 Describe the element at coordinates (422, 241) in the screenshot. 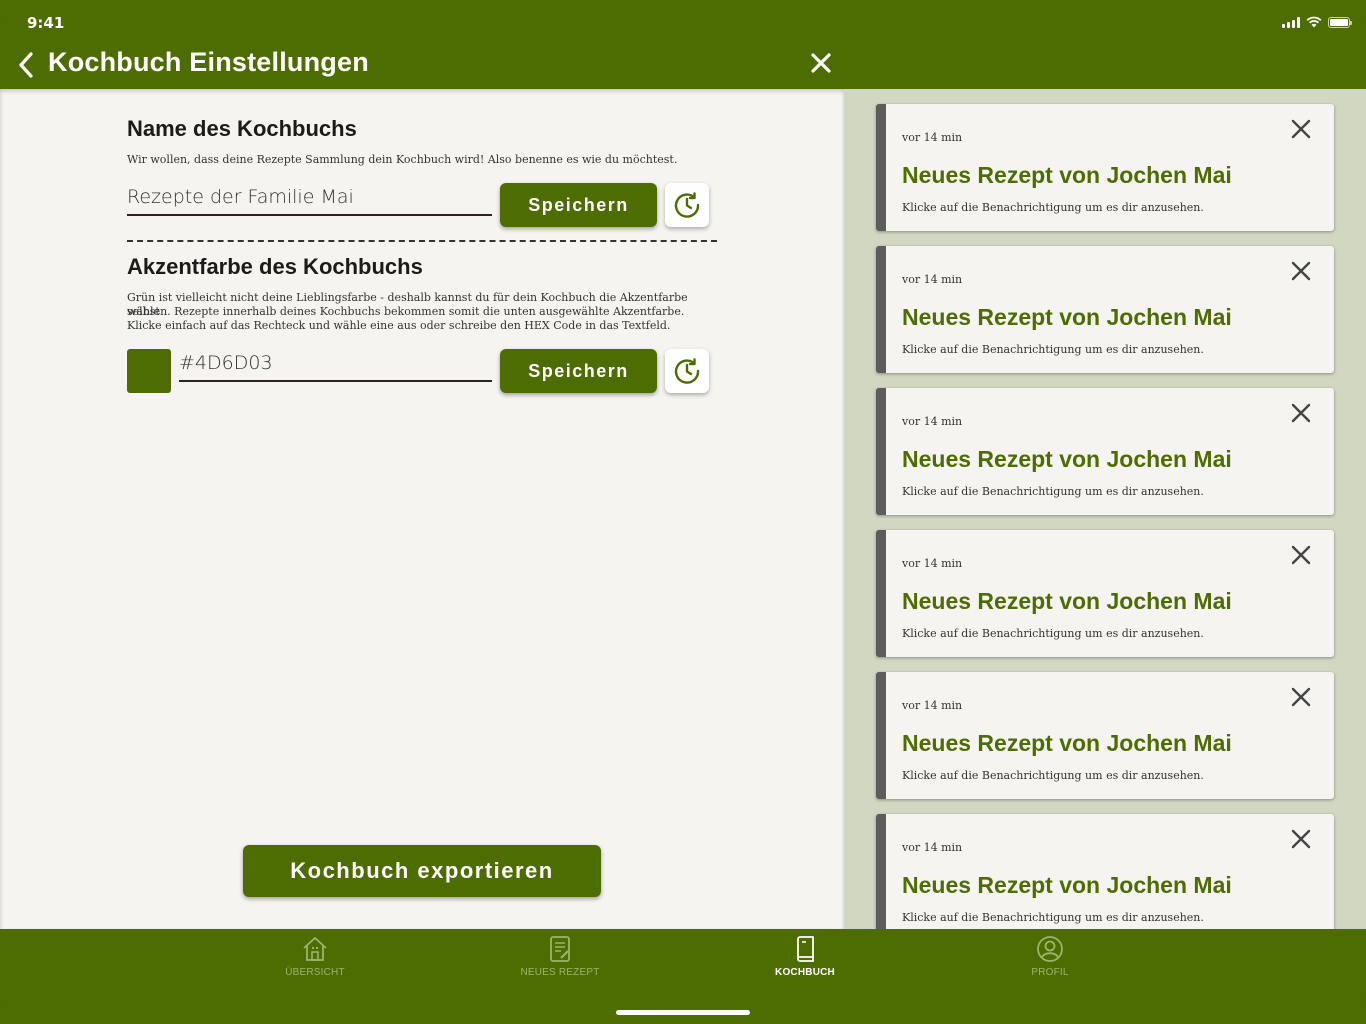

I see `section-divider` at that location.